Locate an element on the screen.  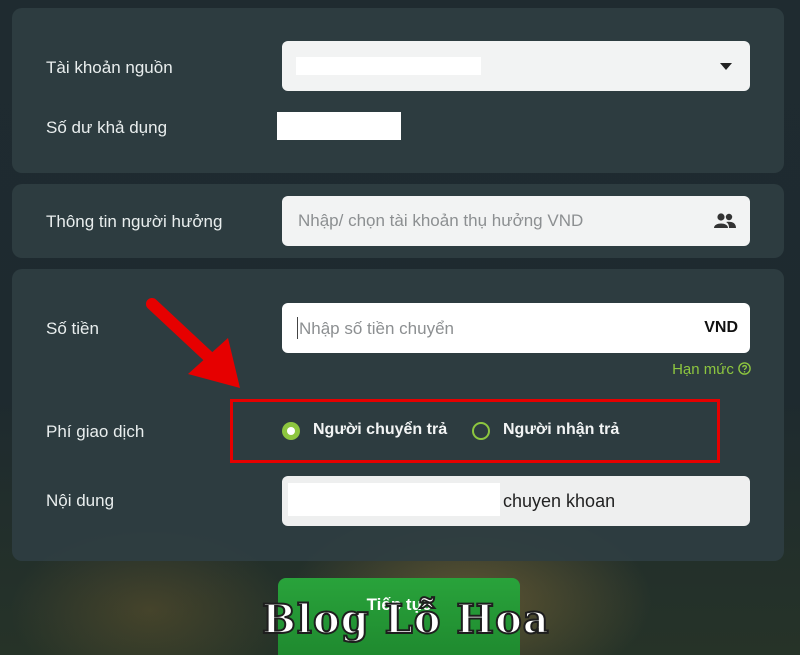
redacted-balance-value is located at coordinates (339, 126).